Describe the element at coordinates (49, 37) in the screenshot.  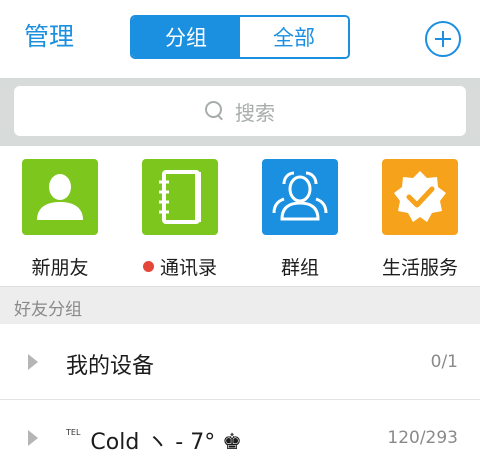
I see `manage-button: 管理` at that location.